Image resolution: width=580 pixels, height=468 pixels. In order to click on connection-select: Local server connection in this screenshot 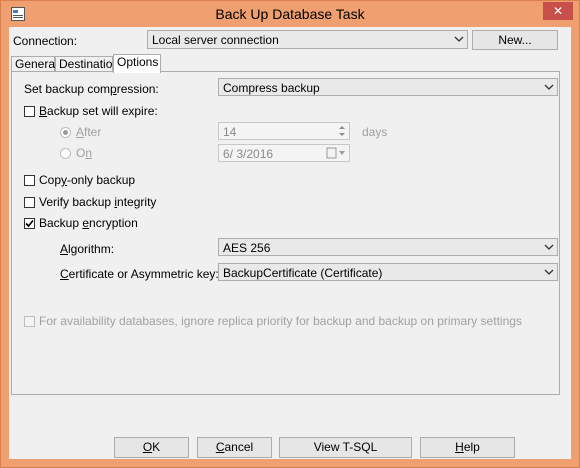, I will do `click(307, 39)`.